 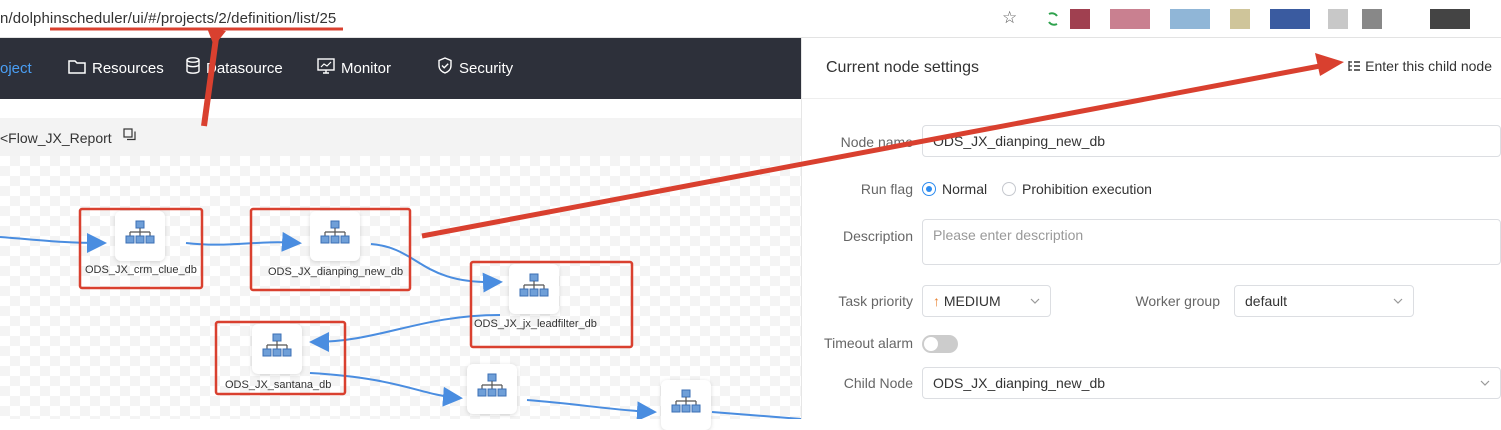 I want to click on nav-item-project: oject, so click(x=16, y=68).